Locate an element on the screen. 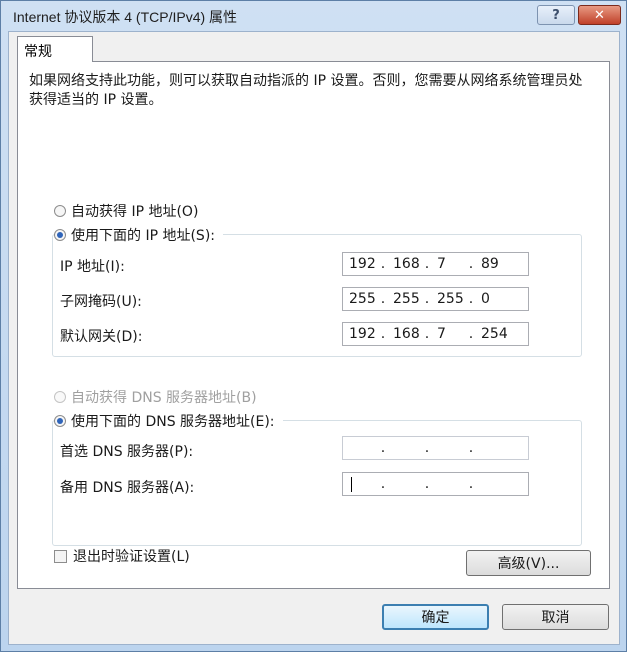 The width and height of the screenshot is (627, 652). octet-2: 255 is located at coordinates (406, 299).